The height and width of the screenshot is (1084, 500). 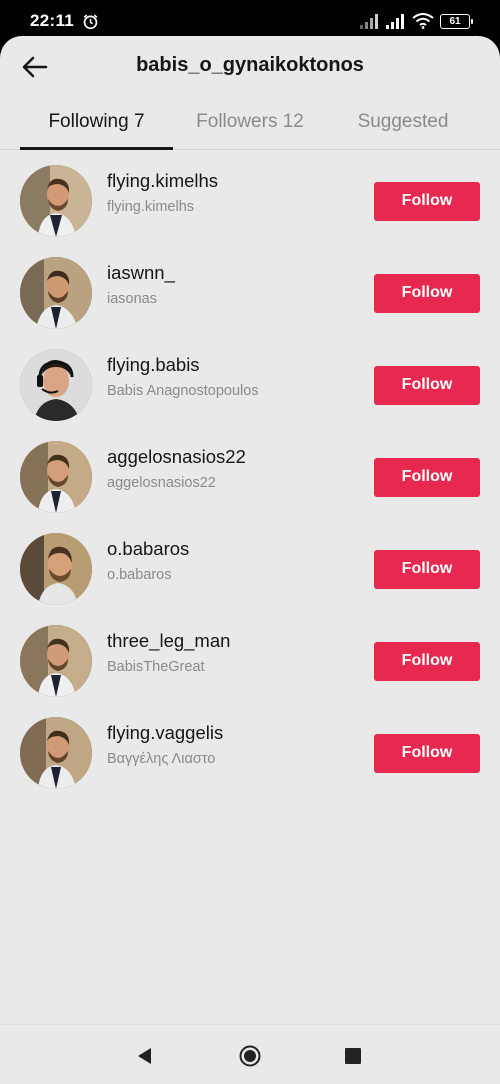 I want to click on nickname: flying.kimelhs, so click(x=151, y=207).